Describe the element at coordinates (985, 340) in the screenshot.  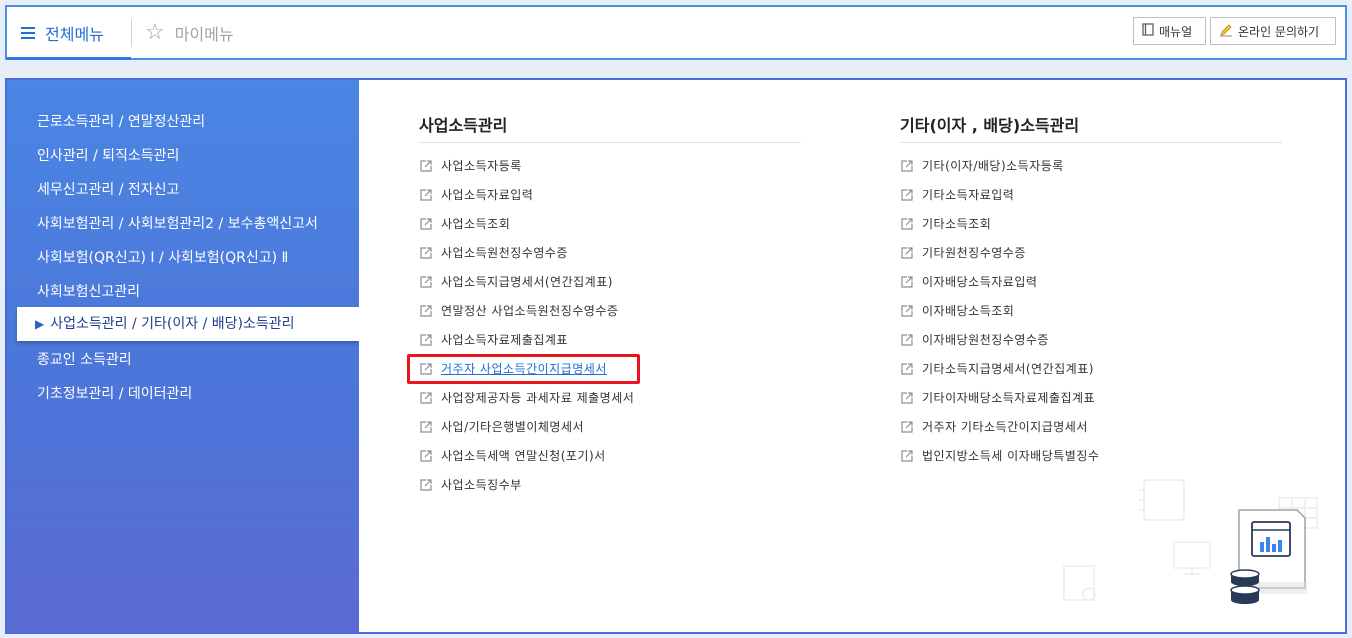
I see `right-link-label: 이자배당원천징수영수증` at that location.